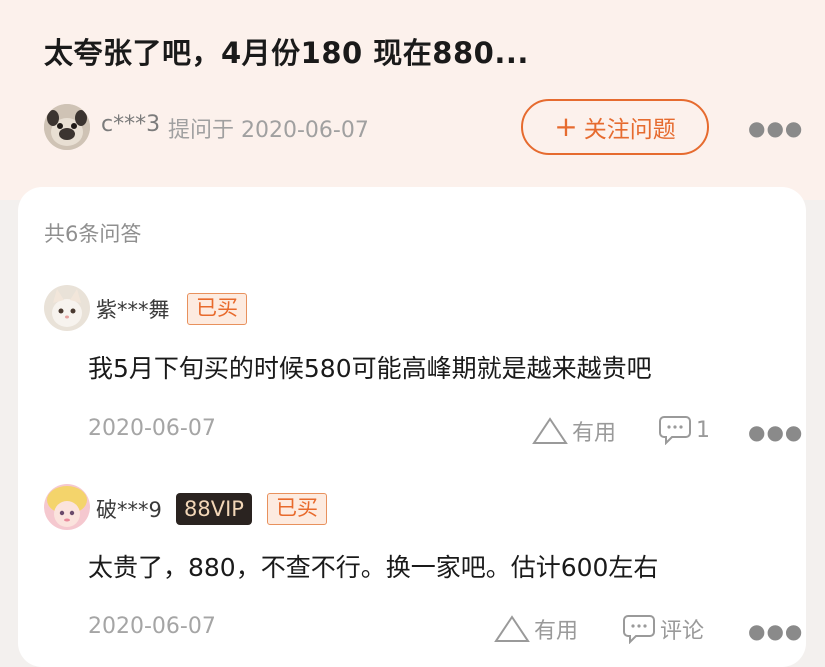  What do you see at coordinates (566, 126) in the screenshot?
I see `plus-icon: +` at bounding box center [566, 126].